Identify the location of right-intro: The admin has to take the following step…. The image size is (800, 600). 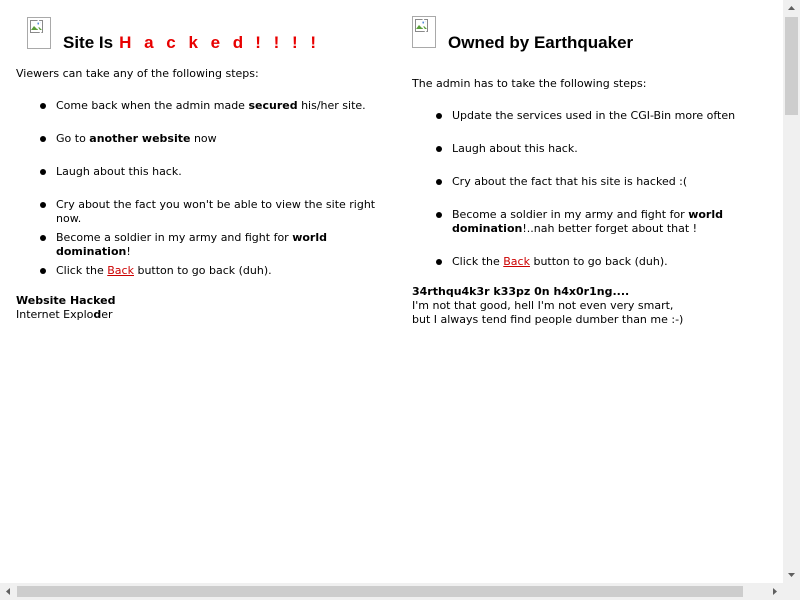
(529, 83).